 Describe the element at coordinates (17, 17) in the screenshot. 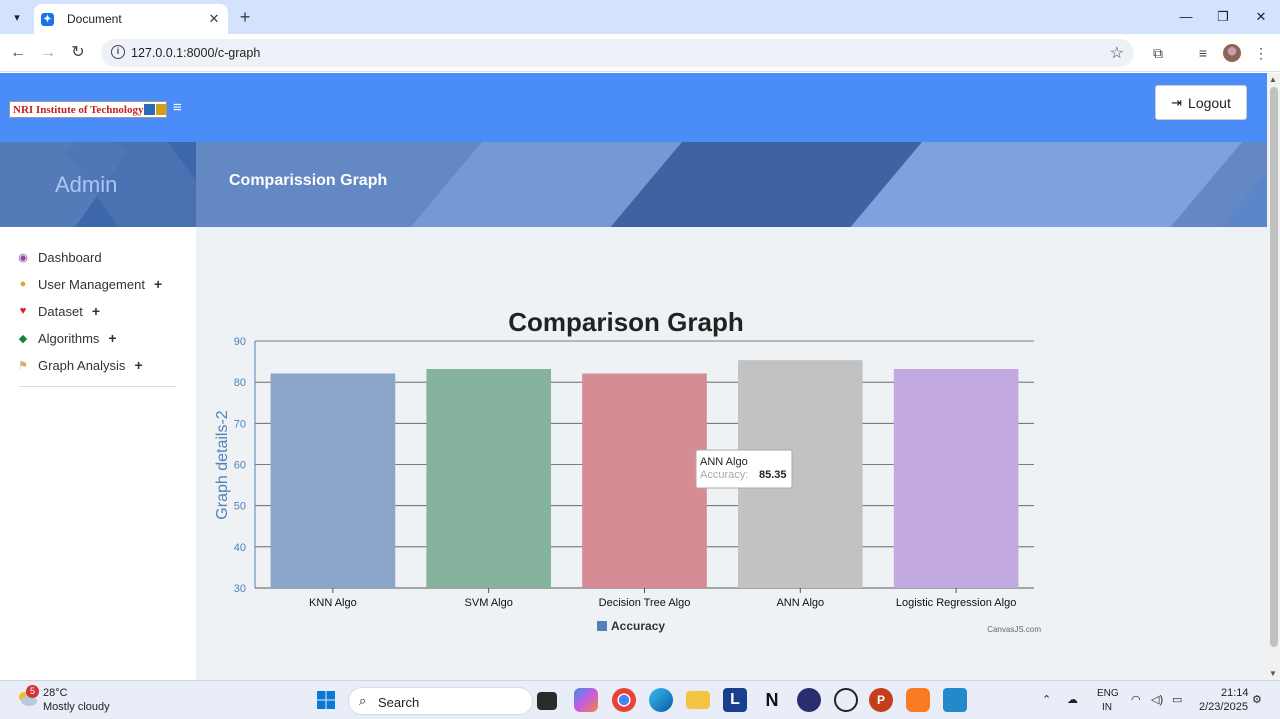

I see `tab-list-chevron-icon: ▾` at that location.